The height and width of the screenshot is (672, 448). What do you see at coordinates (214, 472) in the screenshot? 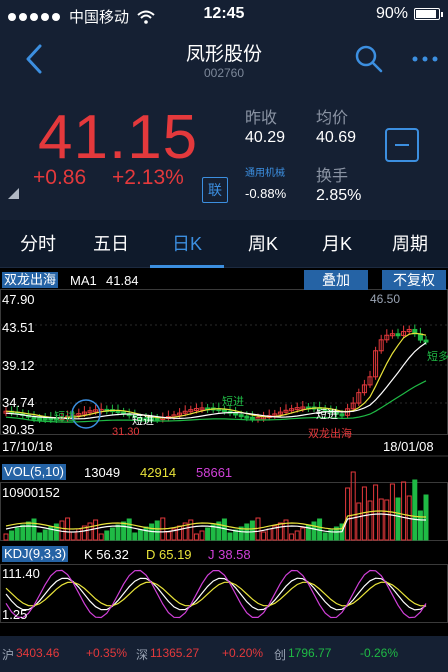
I see `vol-value-3: 58661` at bounding box center [214, 472].